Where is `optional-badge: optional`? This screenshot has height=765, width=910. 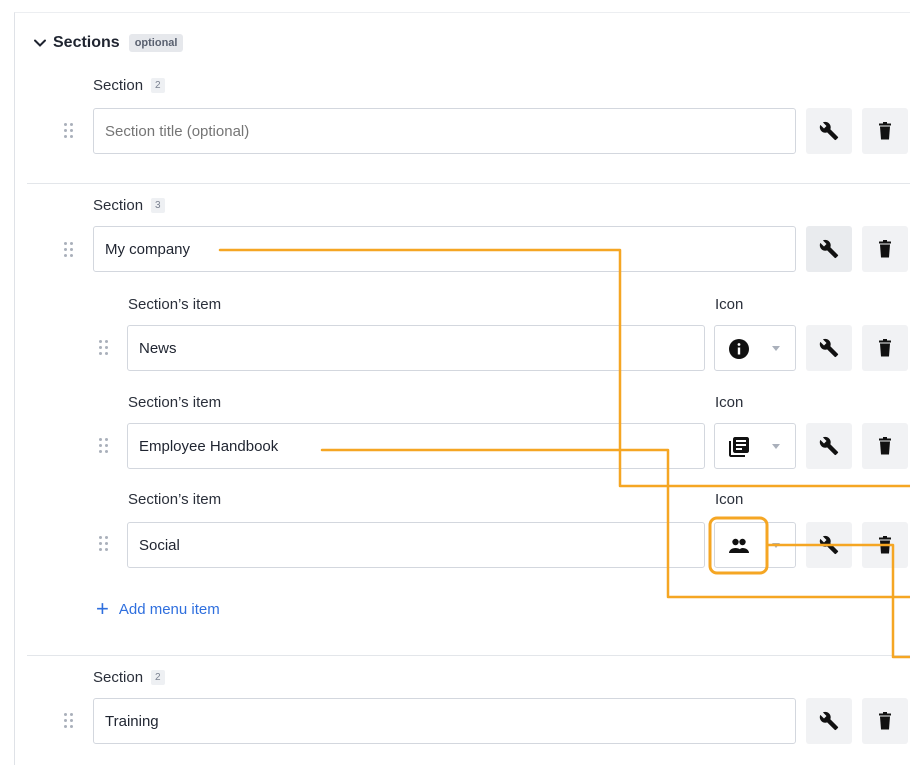
optional-badge: optional is located at coordinates (156, 43).